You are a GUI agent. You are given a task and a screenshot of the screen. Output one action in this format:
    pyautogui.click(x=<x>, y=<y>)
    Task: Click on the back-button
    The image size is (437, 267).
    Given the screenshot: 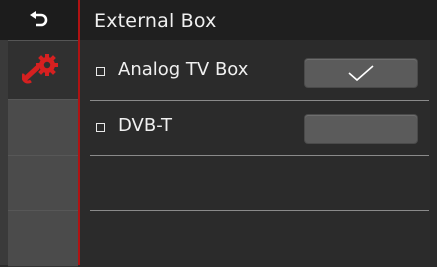 What is the action you would take?
    pyautogui.click(x=39, y=20)
    